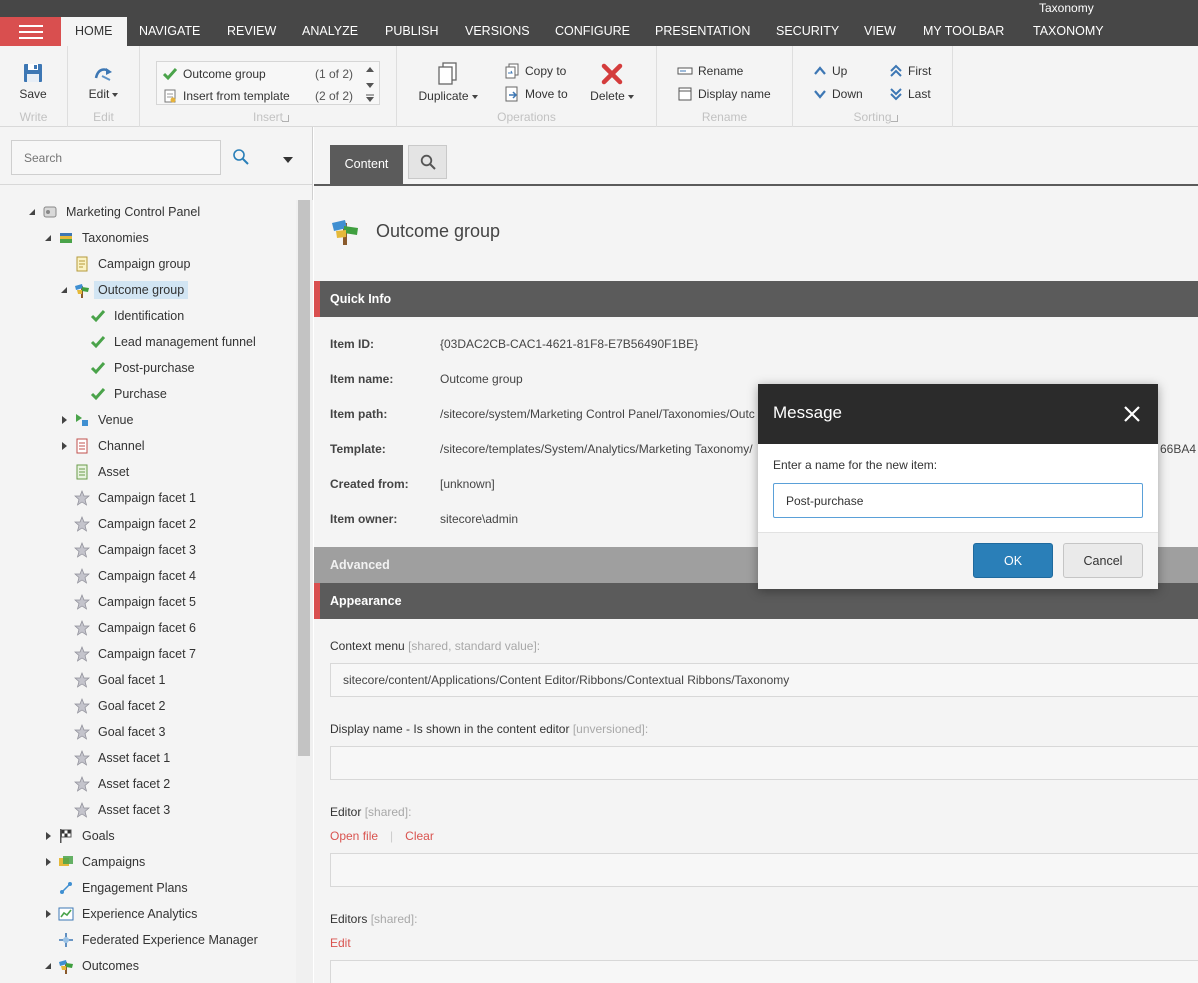  I want to click on tree-node: Lead management funnel, so click(167, 342).